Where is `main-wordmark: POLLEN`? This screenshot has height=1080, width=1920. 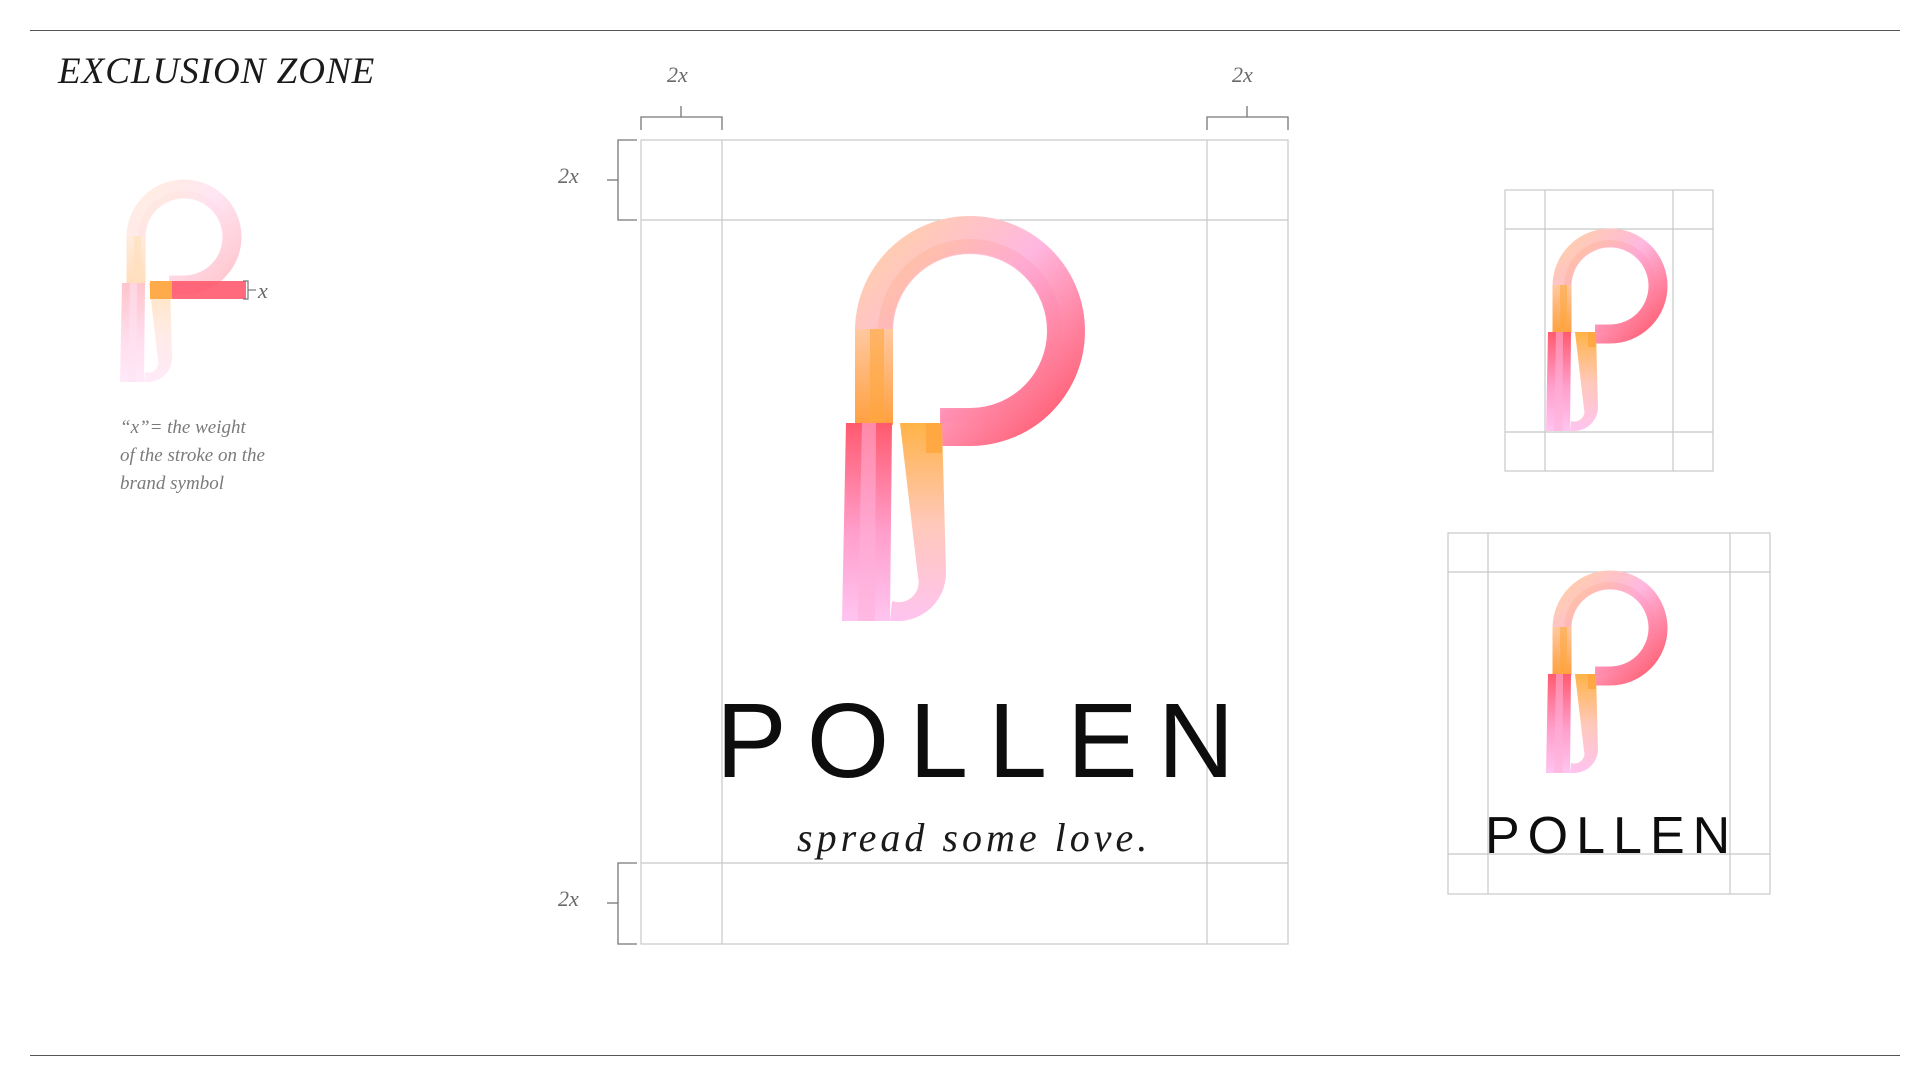
main-wordmark: POLLEN is located at coordinates (985, 741).